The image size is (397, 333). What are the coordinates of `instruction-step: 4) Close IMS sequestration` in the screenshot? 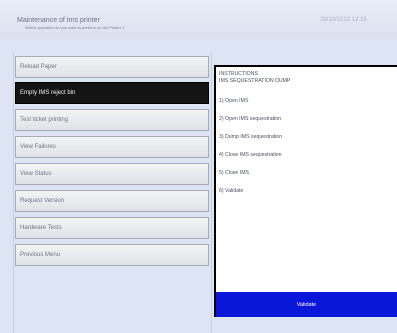 It's located at (250, 155).